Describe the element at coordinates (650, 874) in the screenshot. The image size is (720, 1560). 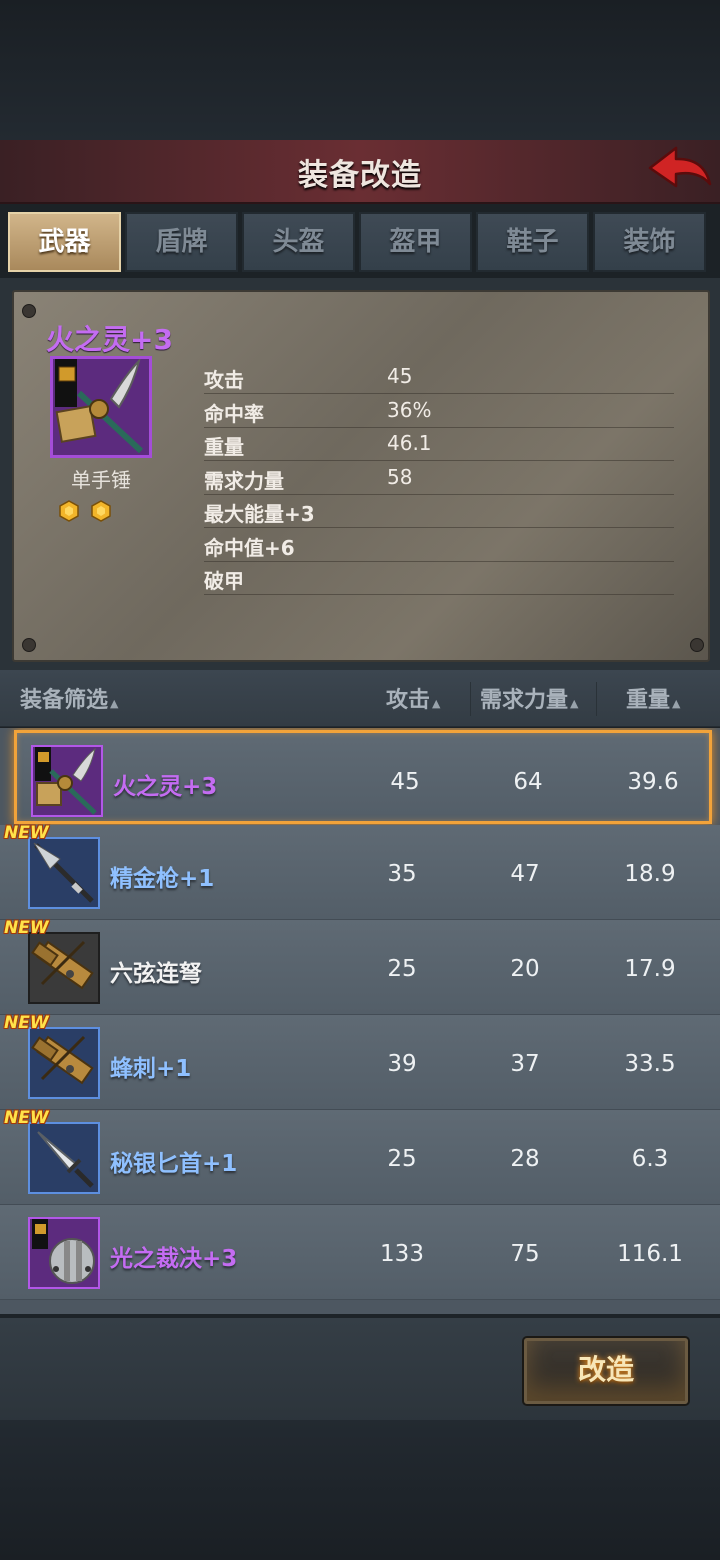
I see `item-weight: 18.9` at that location.